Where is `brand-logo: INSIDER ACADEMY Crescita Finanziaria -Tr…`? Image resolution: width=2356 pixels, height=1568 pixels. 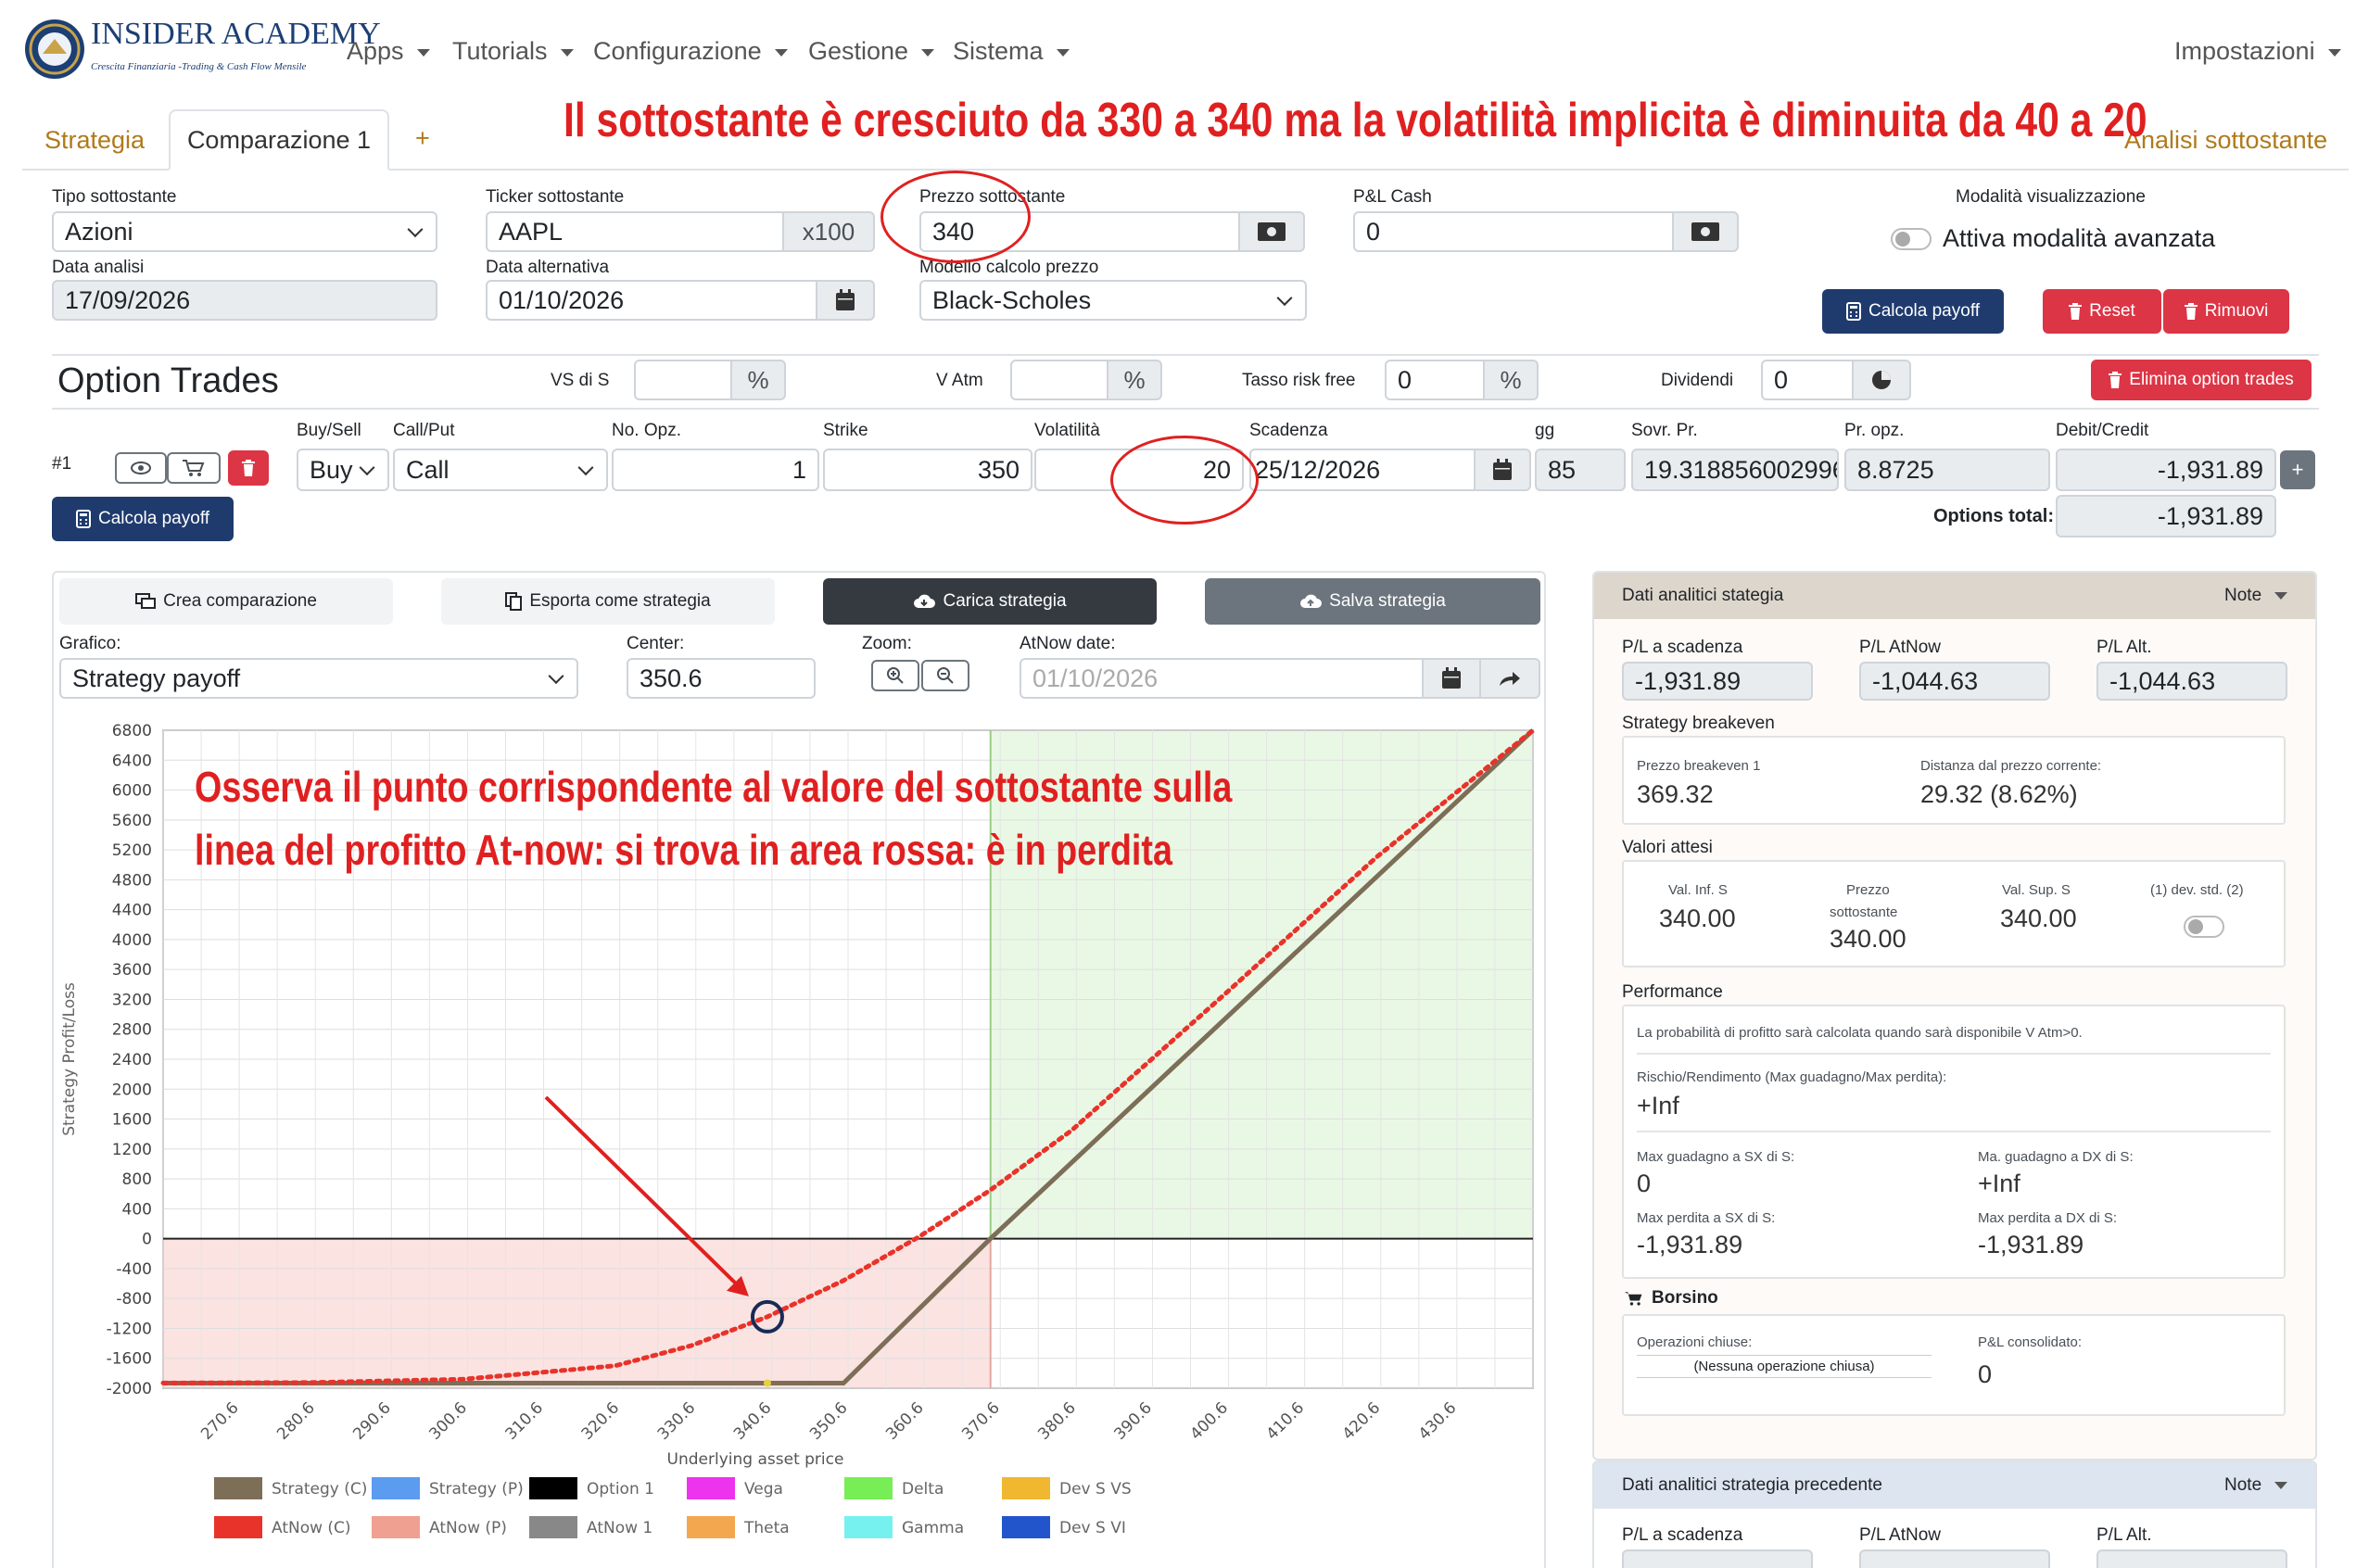 brand-logo: INSIDER ACADEMY Crescita Finanziaria -Tr… is located at coordinates (201, 50).